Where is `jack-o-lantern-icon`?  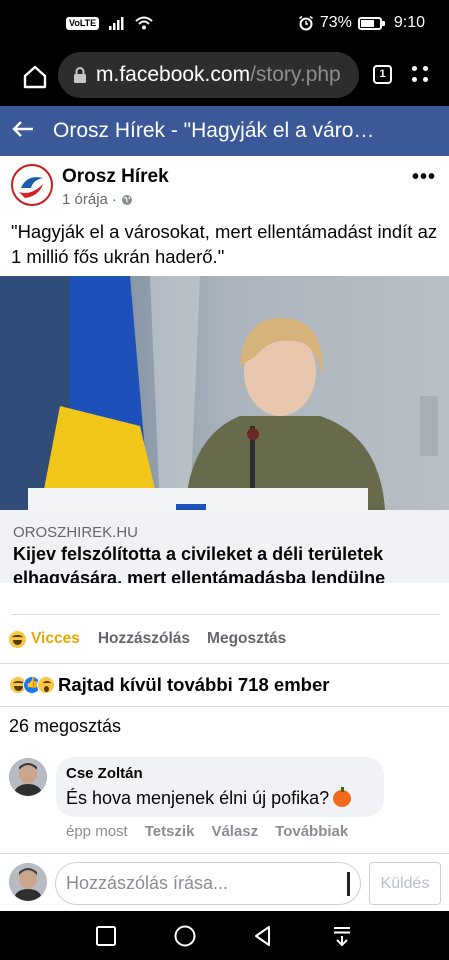 jack-o-lantern-icon is located at coordinates (342, 797).